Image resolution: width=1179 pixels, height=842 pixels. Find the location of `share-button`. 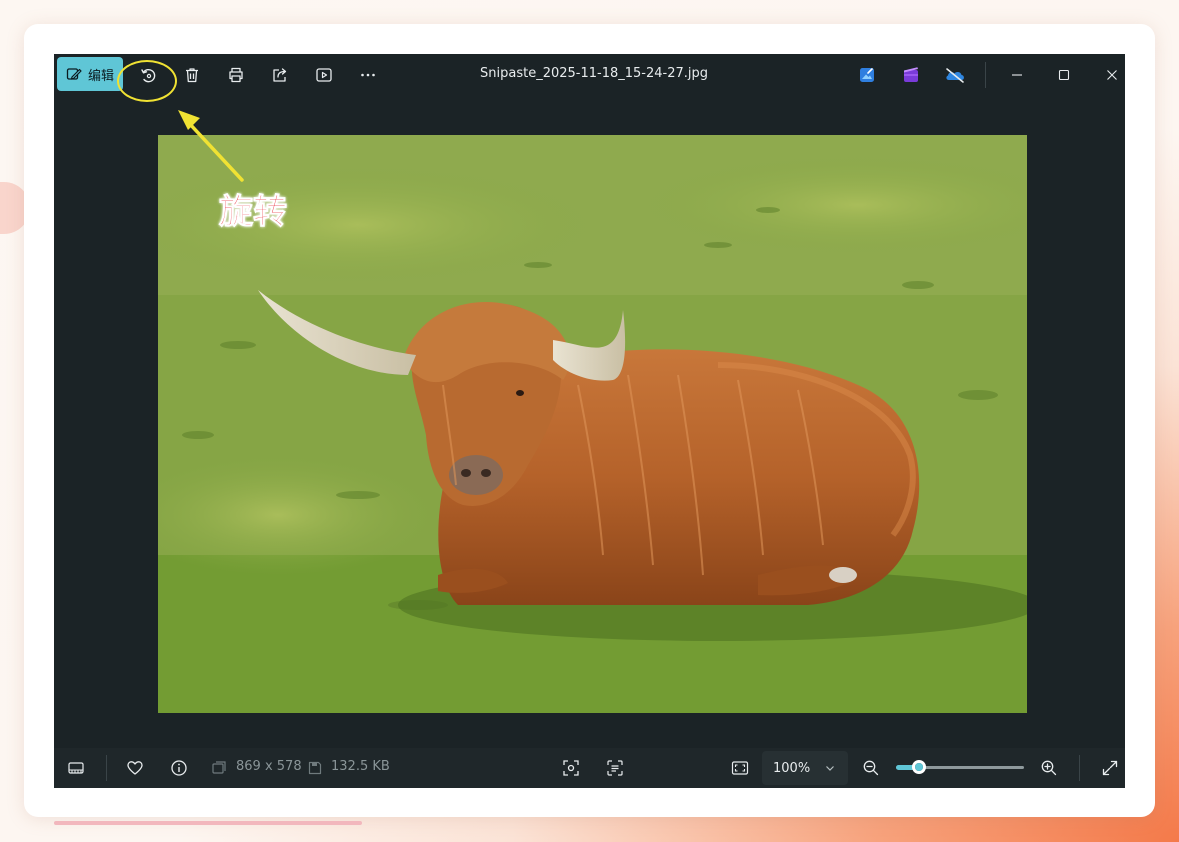

share-button is located at coordinates (280, 75).